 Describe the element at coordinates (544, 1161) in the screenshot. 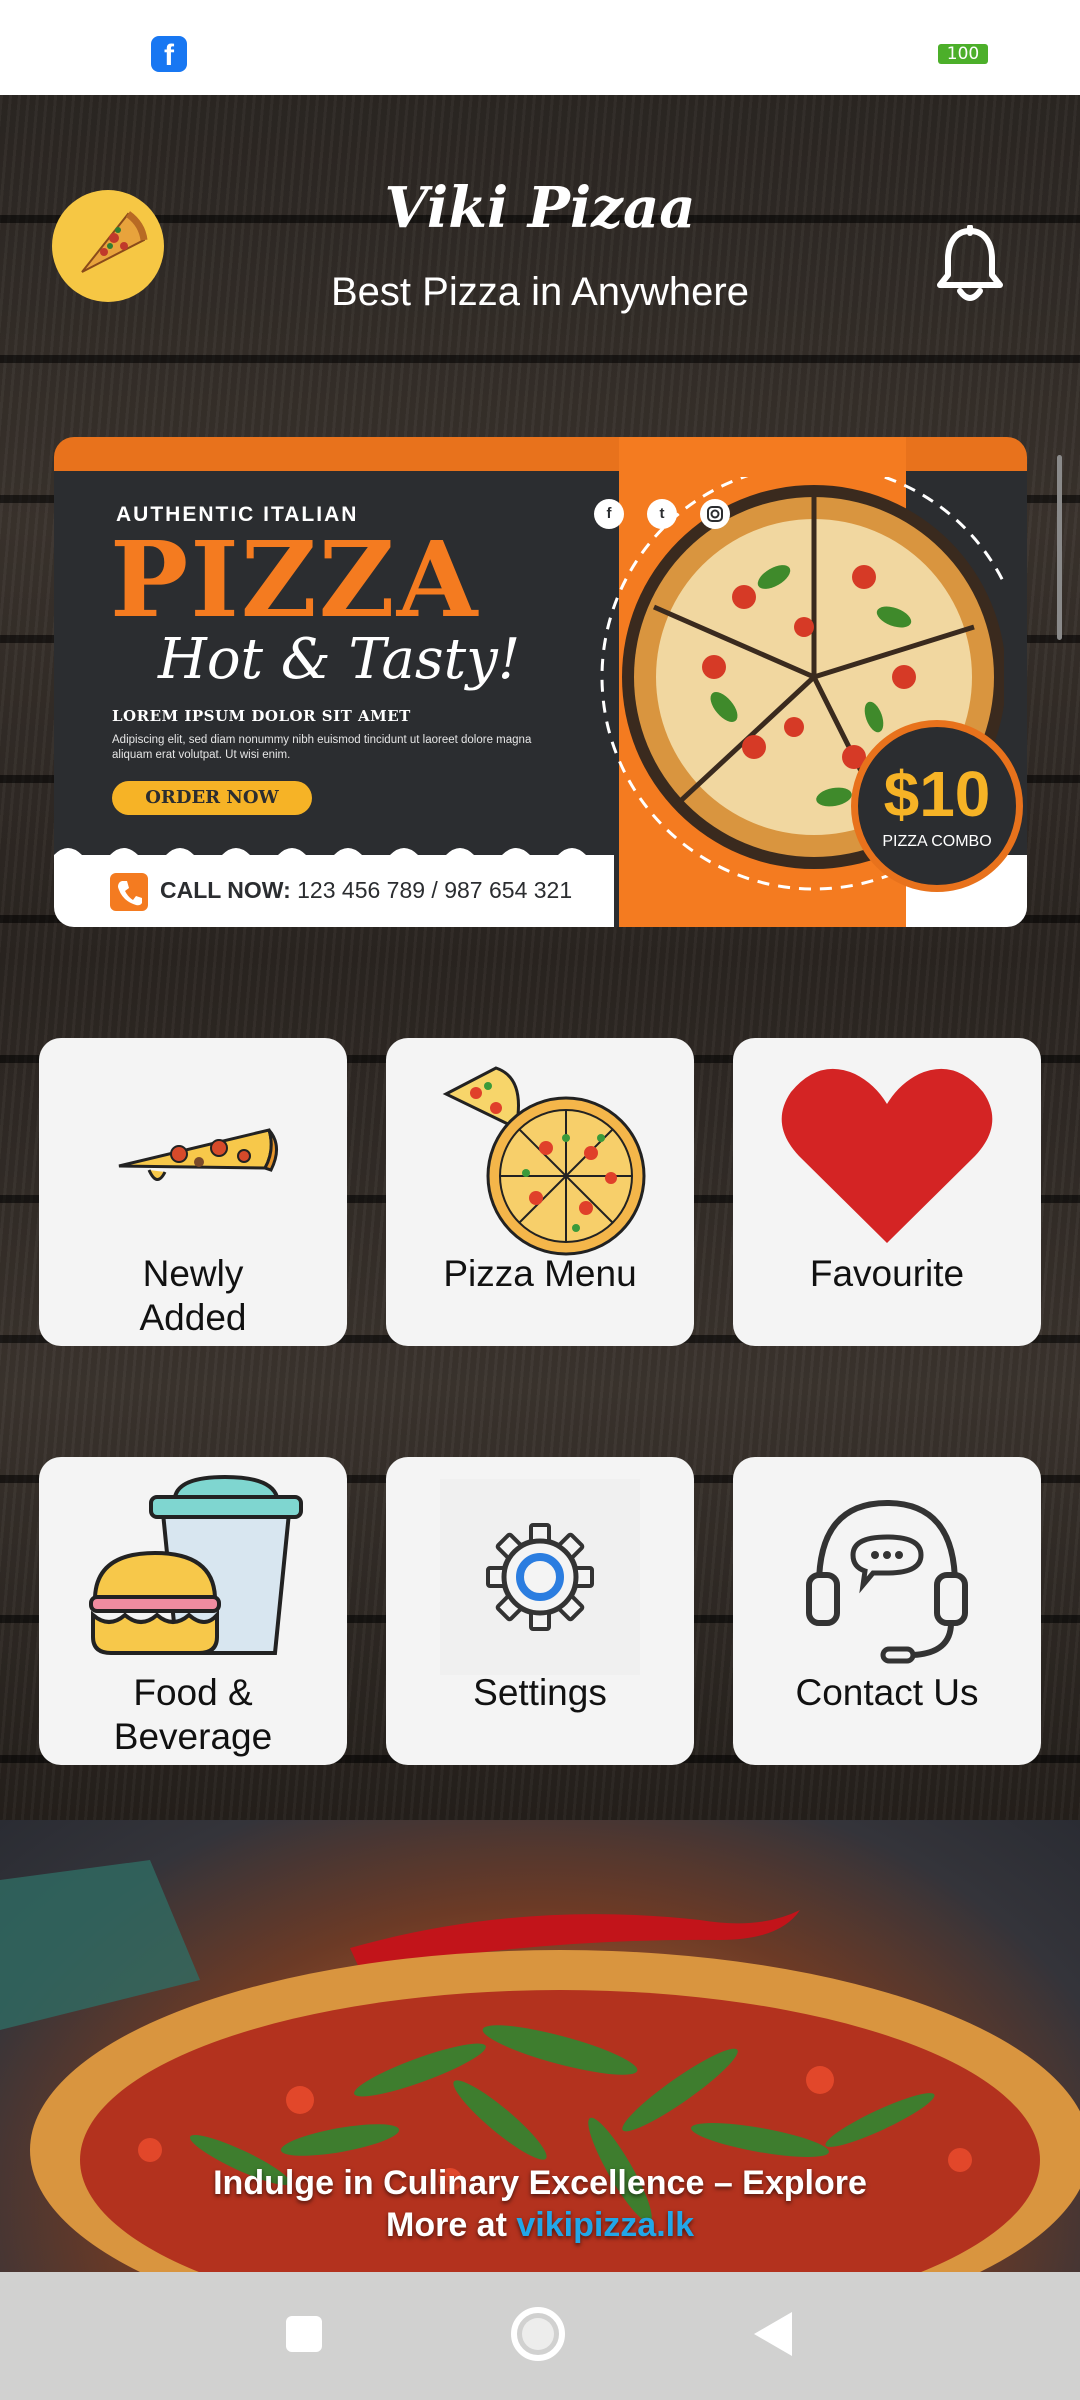

I see `pizza-pie-icon` at that location.